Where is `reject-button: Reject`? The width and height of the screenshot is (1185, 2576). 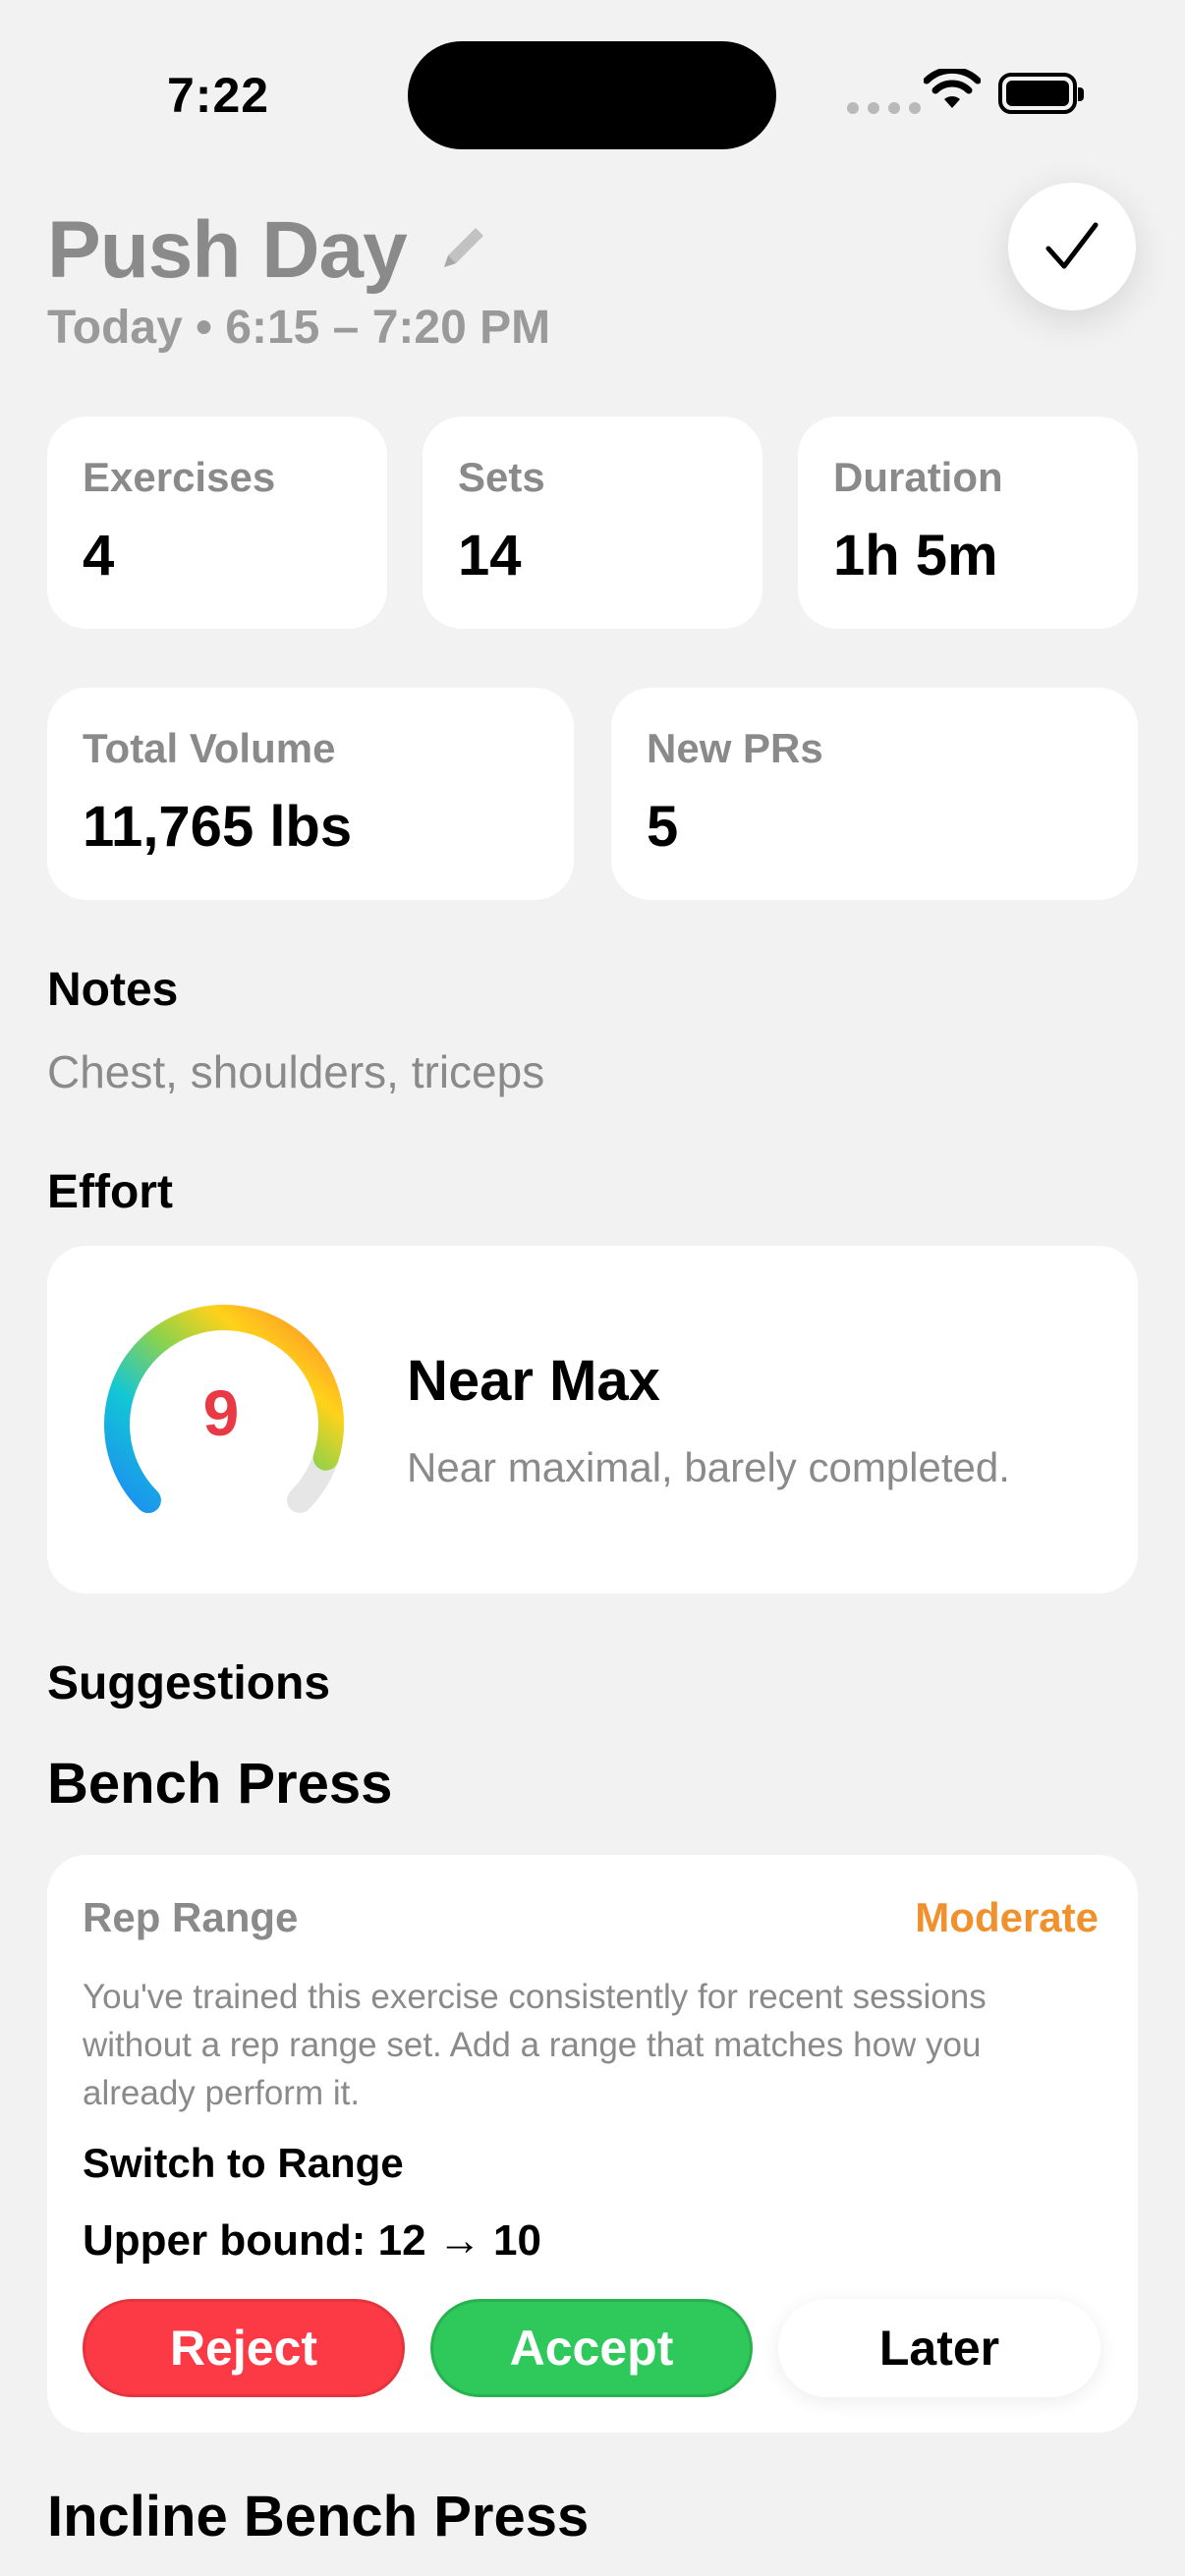 reject-button: Reject is located at coordinates (244, 2348).